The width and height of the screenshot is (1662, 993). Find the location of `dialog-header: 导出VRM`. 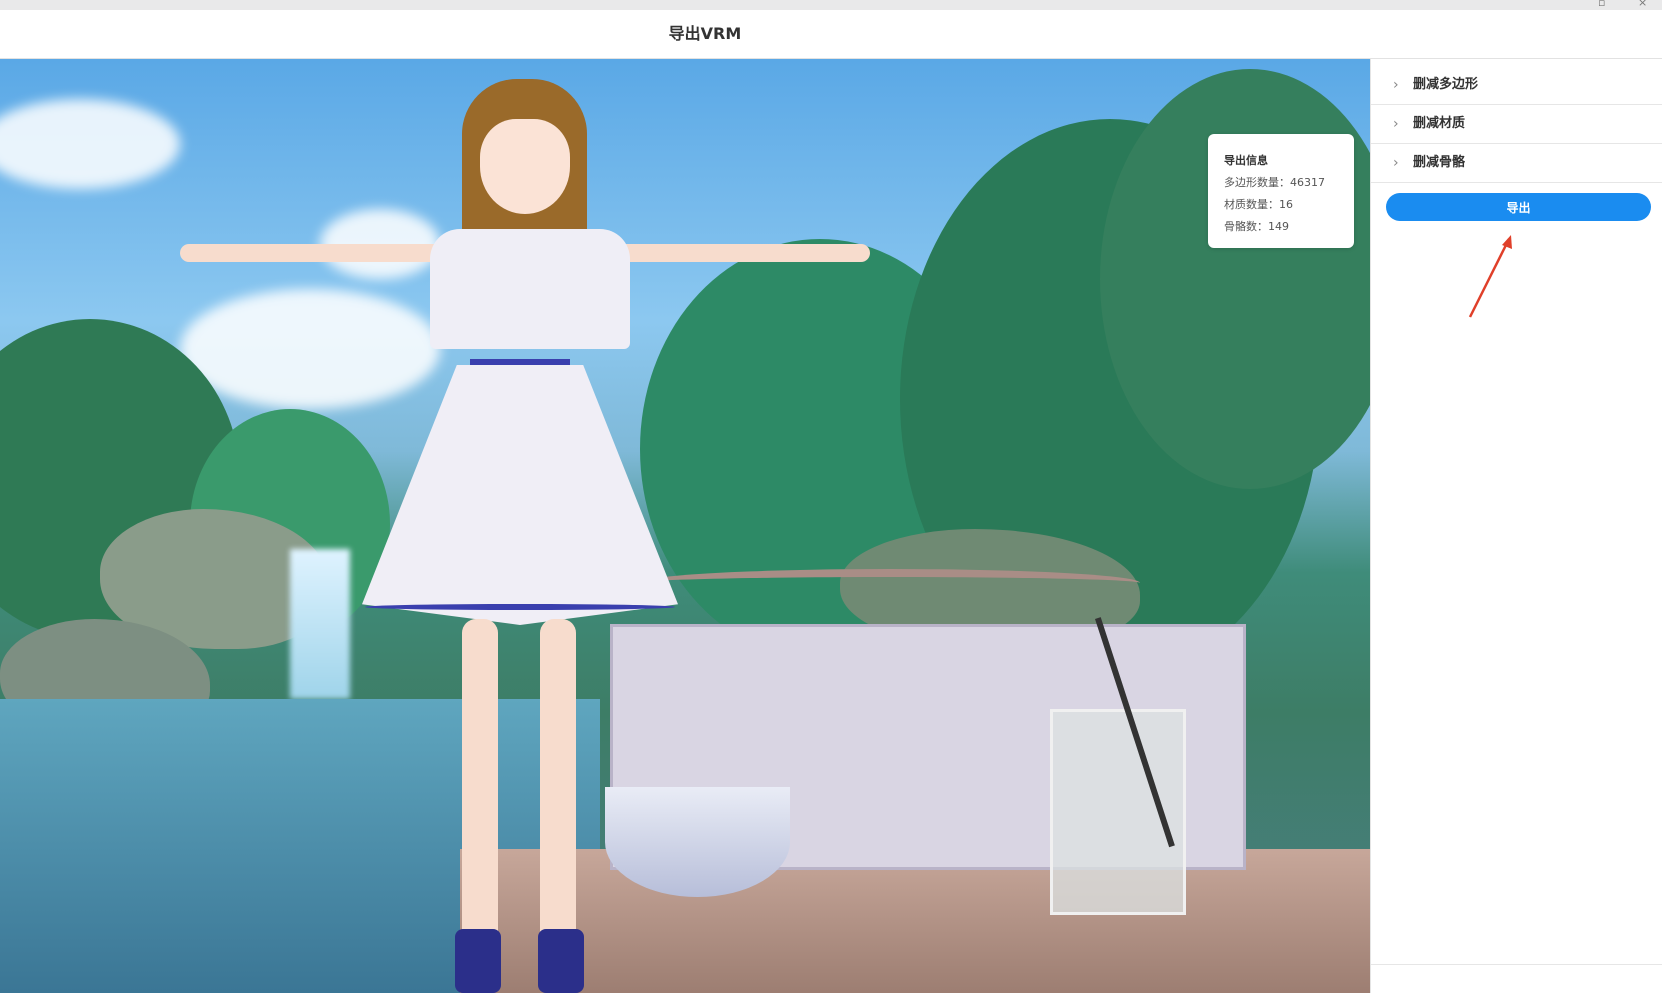

dialog-header: 导出VRM is located at coordinates (831, 34).